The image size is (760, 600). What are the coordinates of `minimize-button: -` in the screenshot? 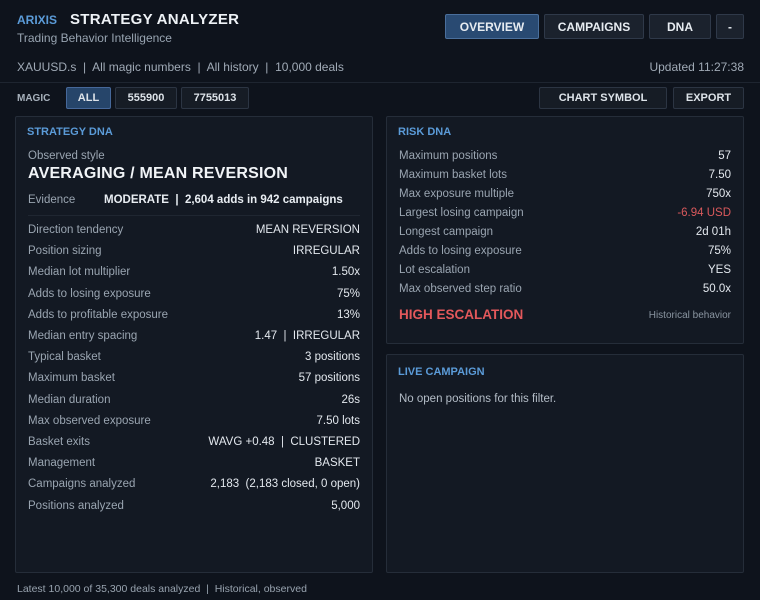 It's located at (730, 26).